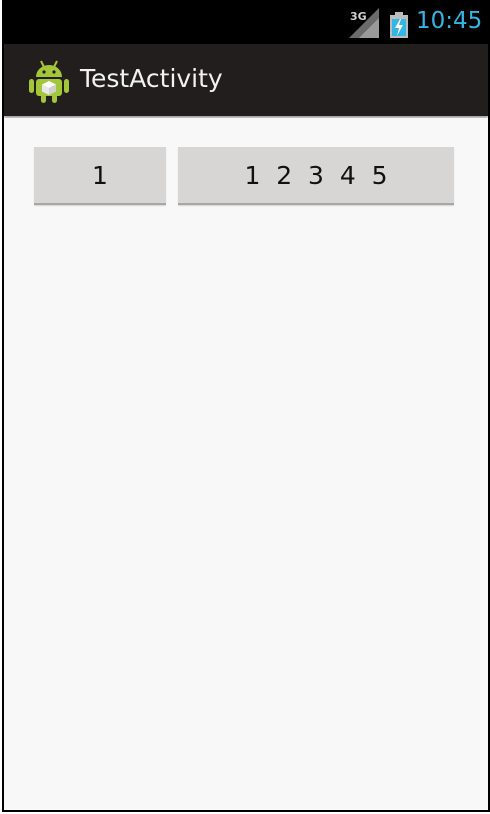 This screenshot has height=814, width=490. What do you see at coordinates (358, 16) in the screenshot?
I see `network-type-label: 3G` at bounding box center [358, 16].